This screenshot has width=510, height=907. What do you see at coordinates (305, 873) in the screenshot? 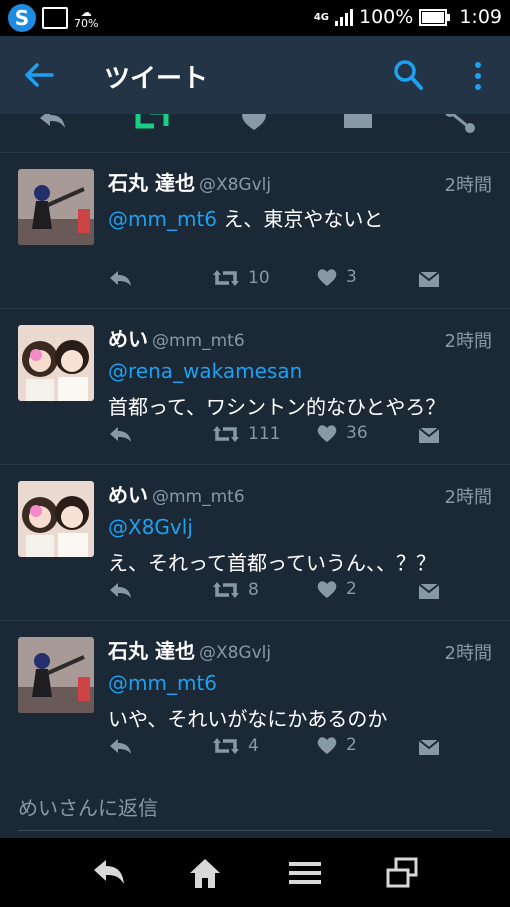
I see `nav-menu-icon` at bounding box center [305, 873].